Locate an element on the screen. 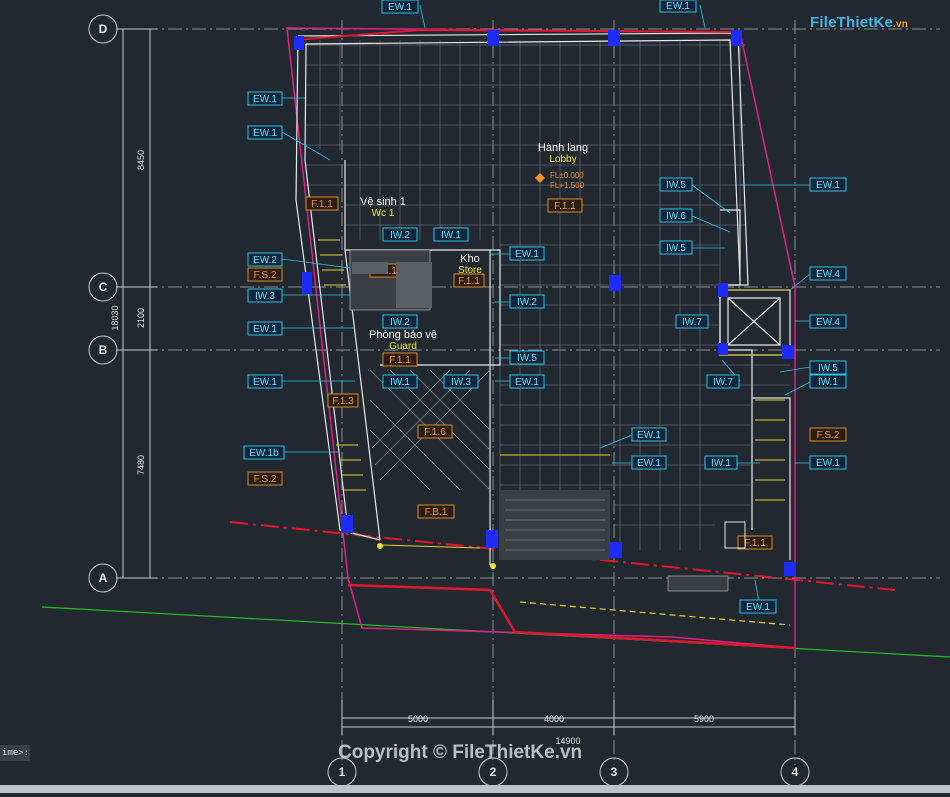  filethietke-logo: FileThietKe.vn is located at coordinates (859, 22).